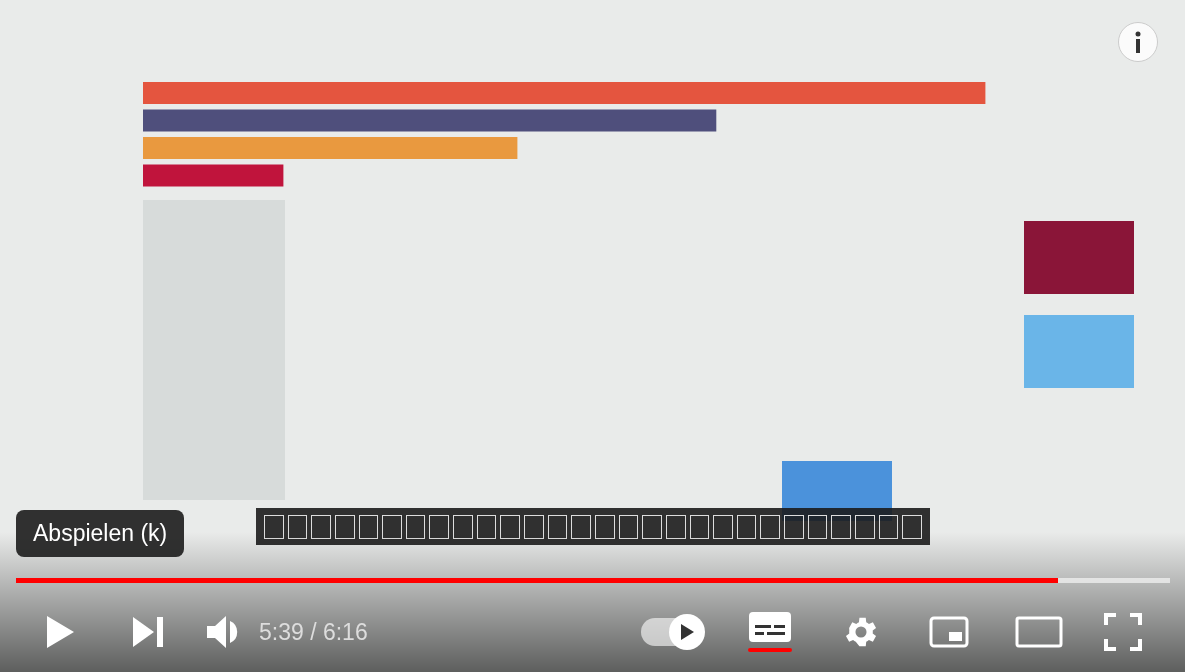 This screenshot has height=672, width=1185. Describe the element at coordinates (1039, 632) in the screenshot. I see `rectangle-icon` at that location.